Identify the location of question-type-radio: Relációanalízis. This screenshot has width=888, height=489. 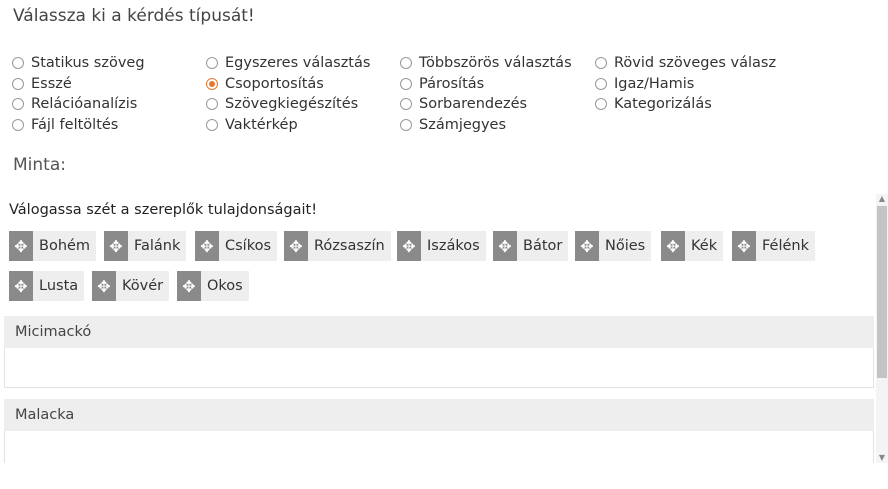
(74, 104).